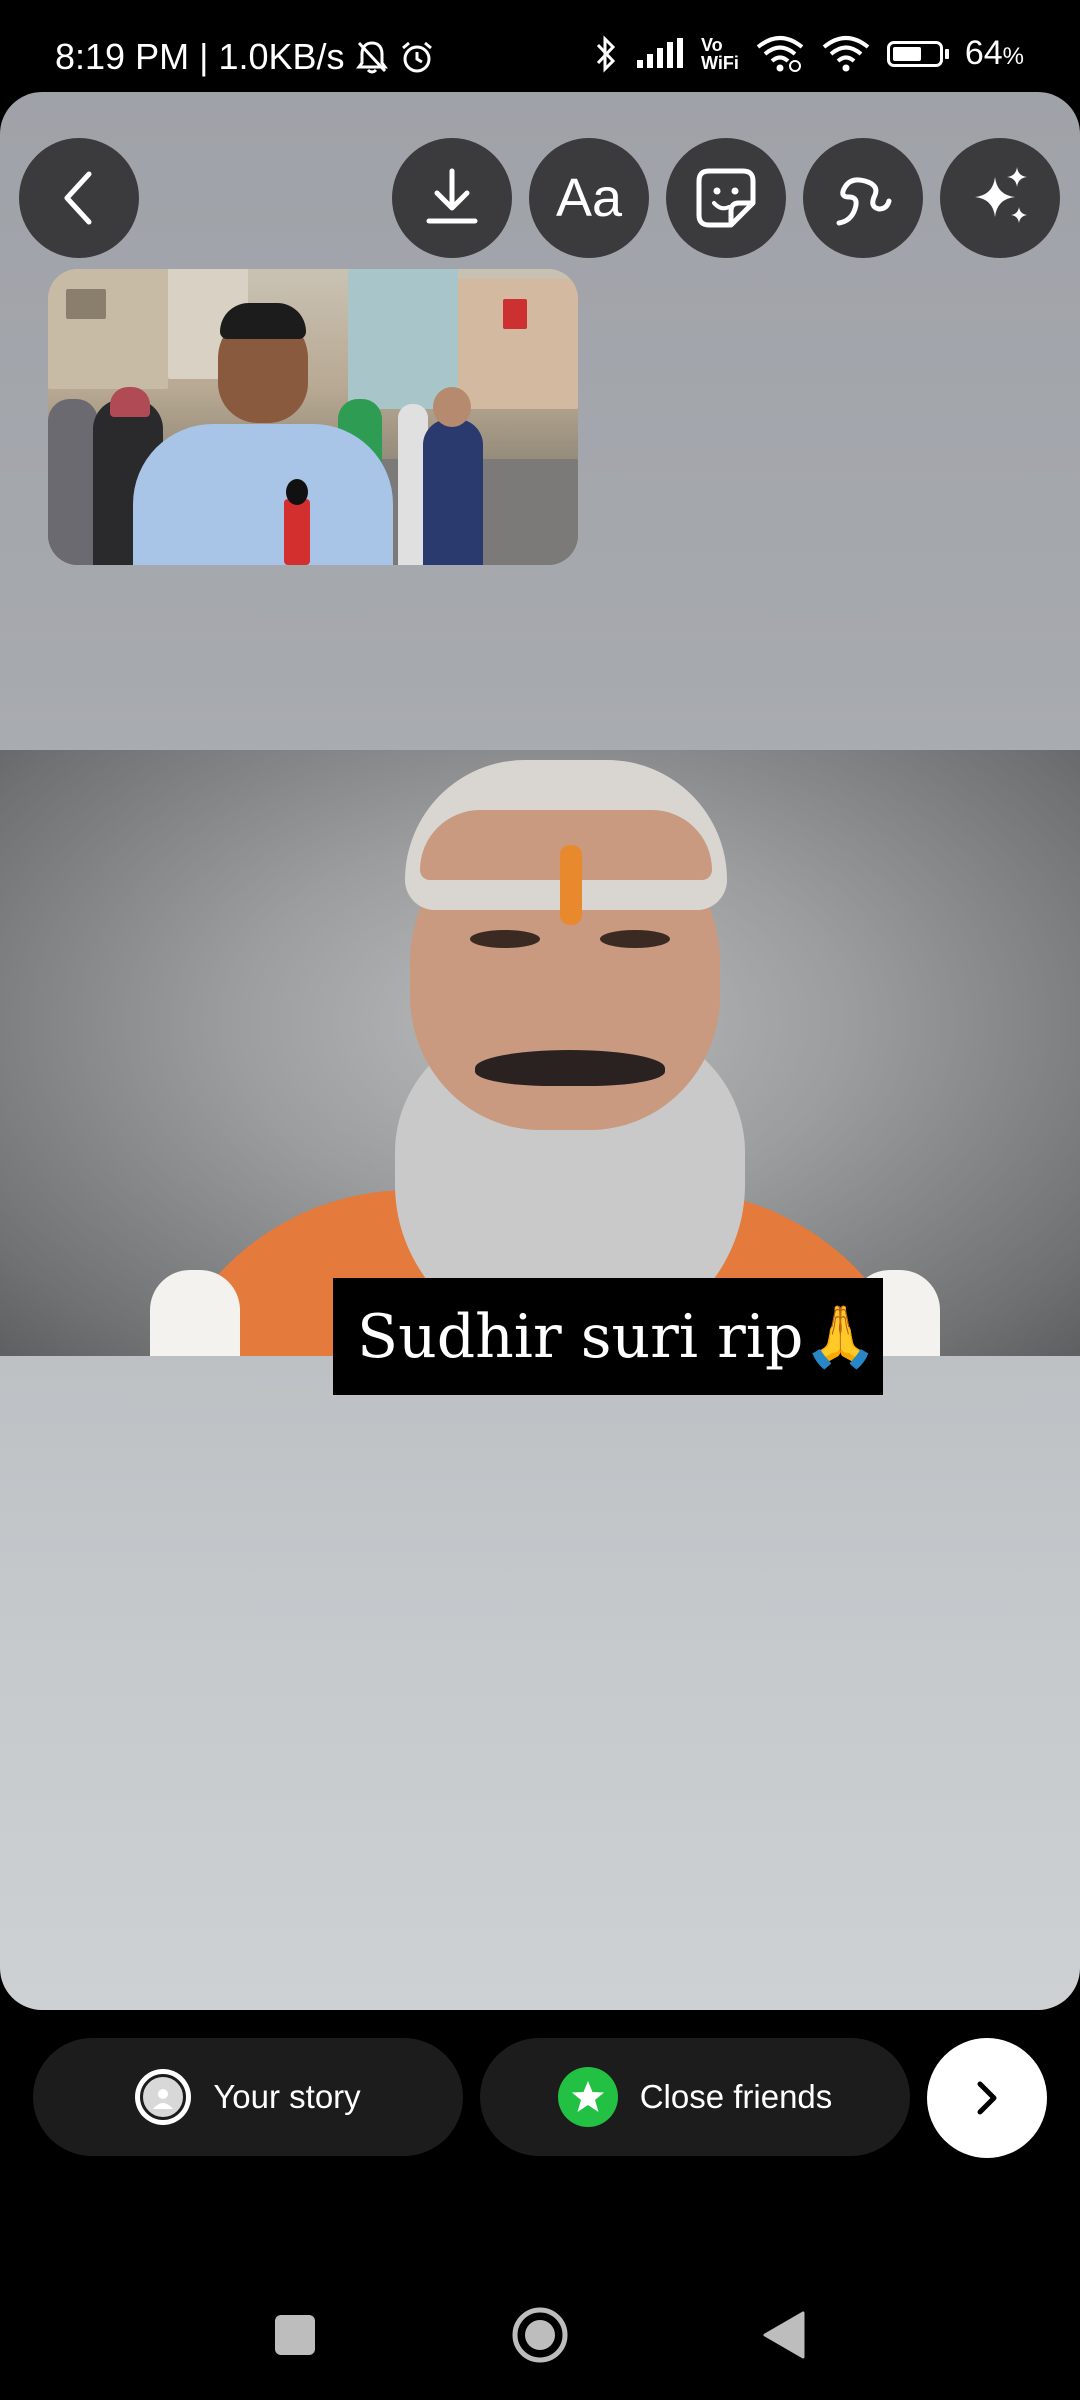 The width and height of the screenshot is (1080, 2400). I want to click on back-icon, so click(78, 198).